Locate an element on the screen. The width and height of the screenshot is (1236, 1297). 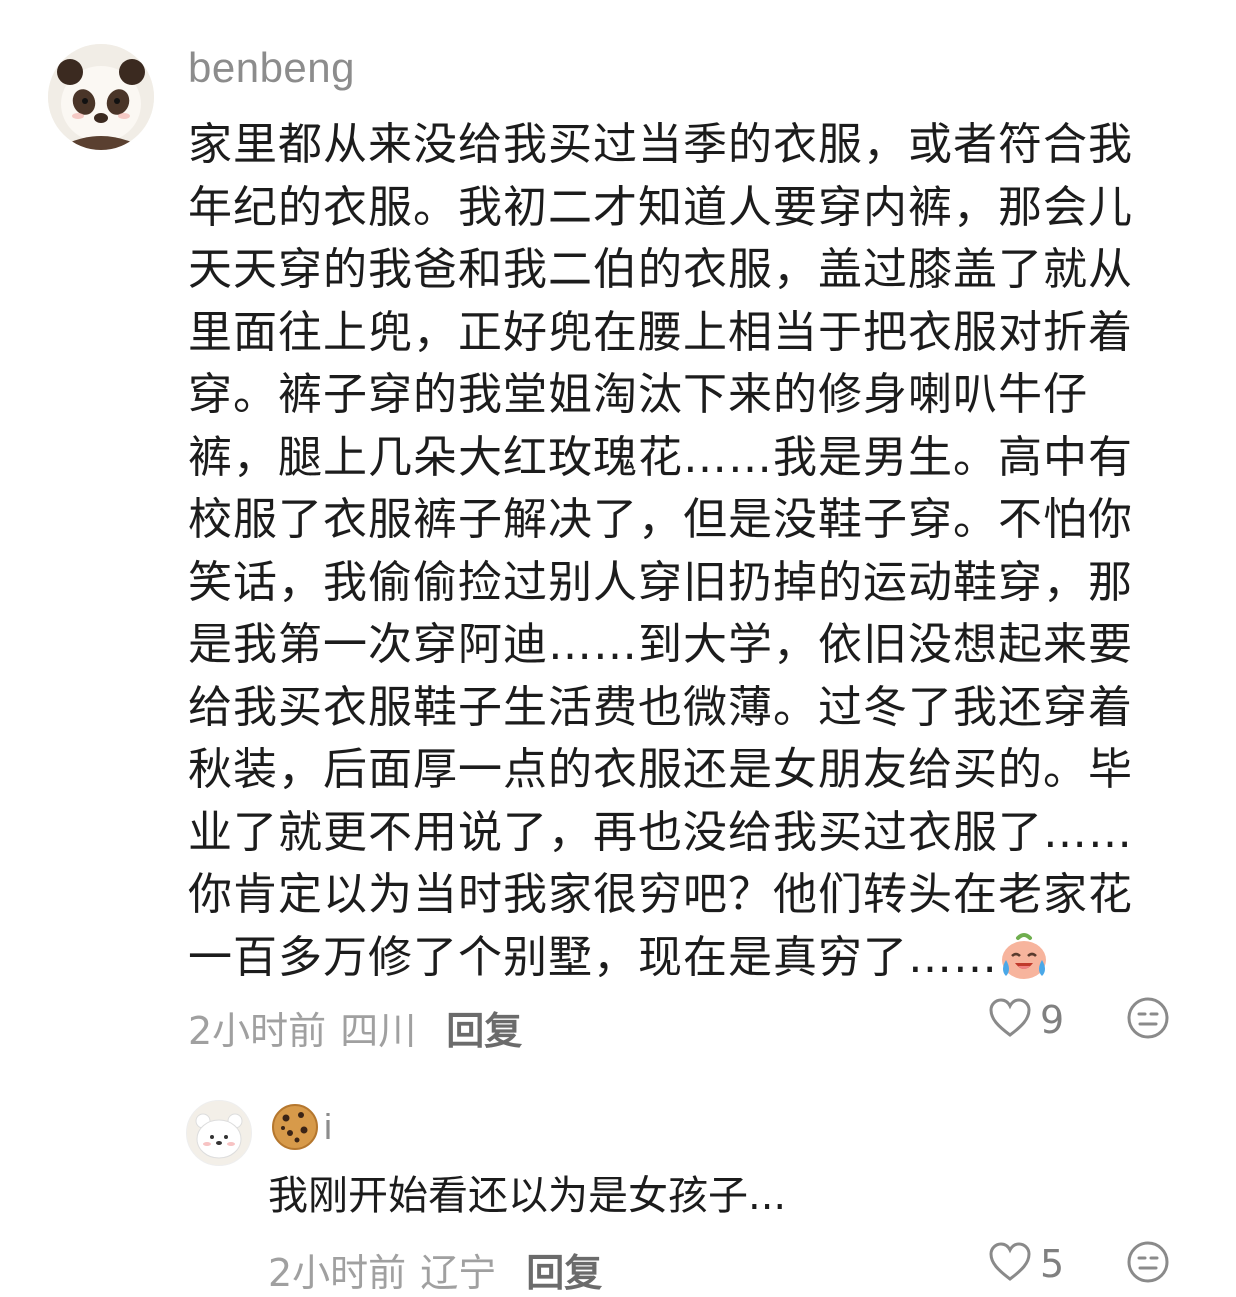
comment-line: 校服了衣服裤子解决了，但是没鞋子穿。不怕你 is located at coordinates (660, 519).